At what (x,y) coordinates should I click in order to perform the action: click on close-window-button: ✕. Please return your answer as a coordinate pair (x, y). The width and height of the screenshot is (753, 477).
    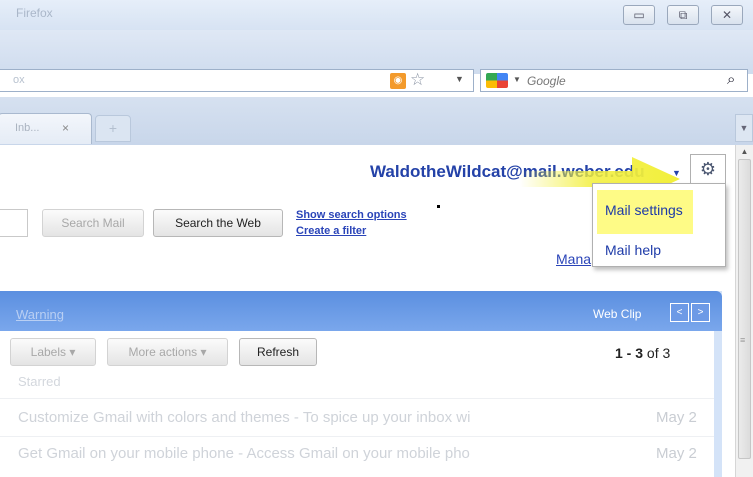
    Looking at the image, I should click on (727, 15).